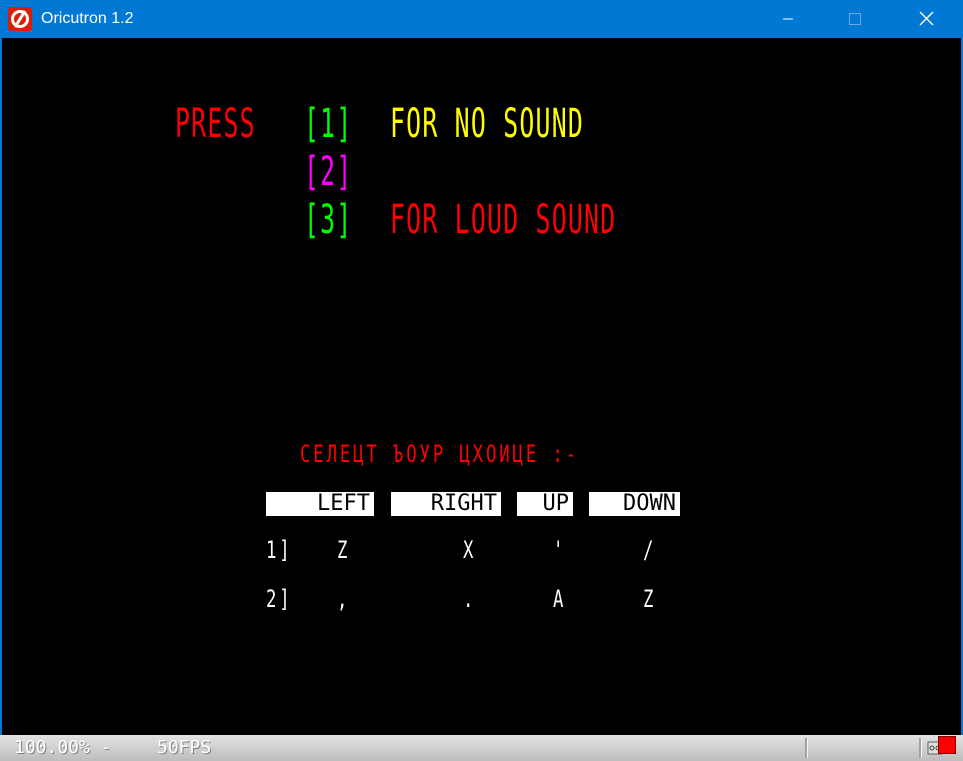 Image resolution: width=963 pixels, height=761 pixels. Describe the element at coordinates (344, 599) in the screenshot. I see `row-2-left-key: ,` at that location.